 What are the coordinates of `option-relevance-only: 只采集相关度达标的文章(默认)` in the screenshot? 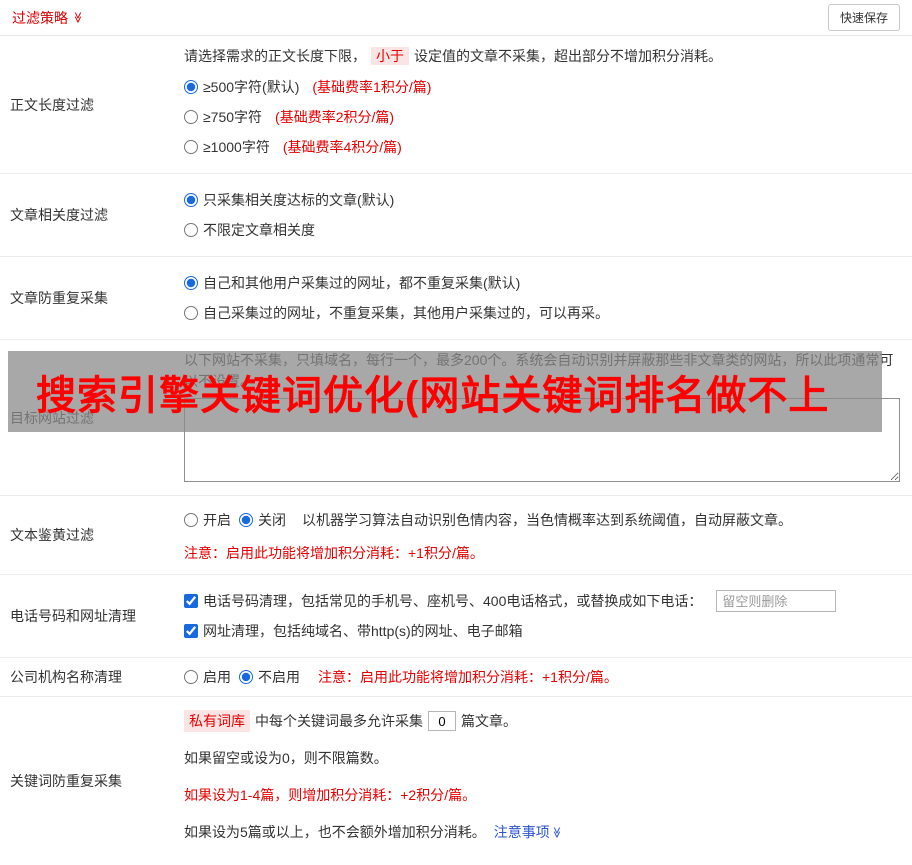 It's located at (289, 200).